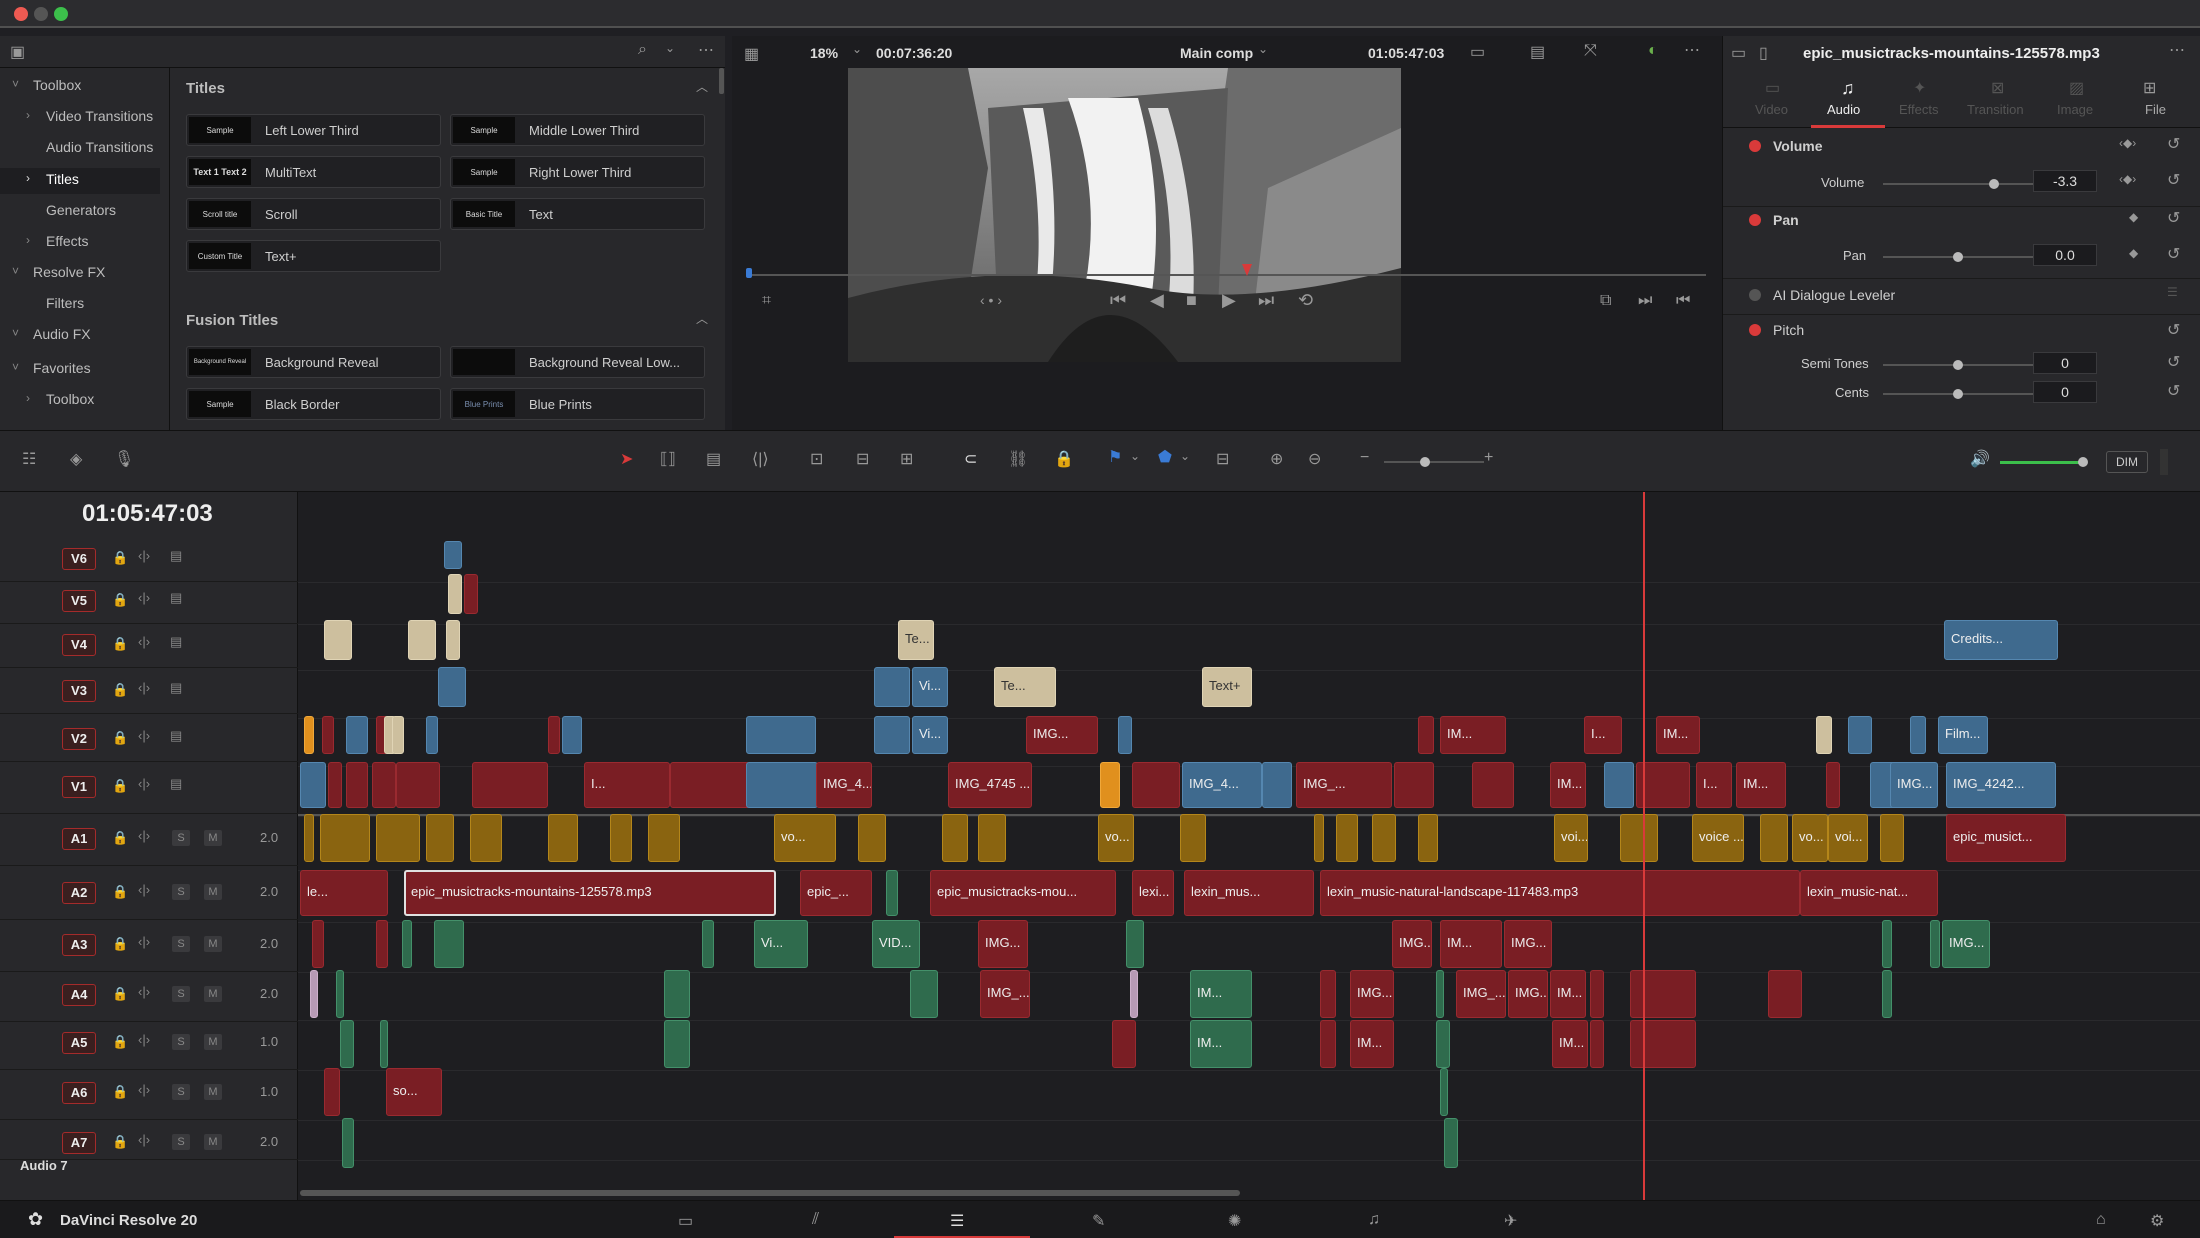  I want to click on transform-icon: ⤧, so click(1590, 51).